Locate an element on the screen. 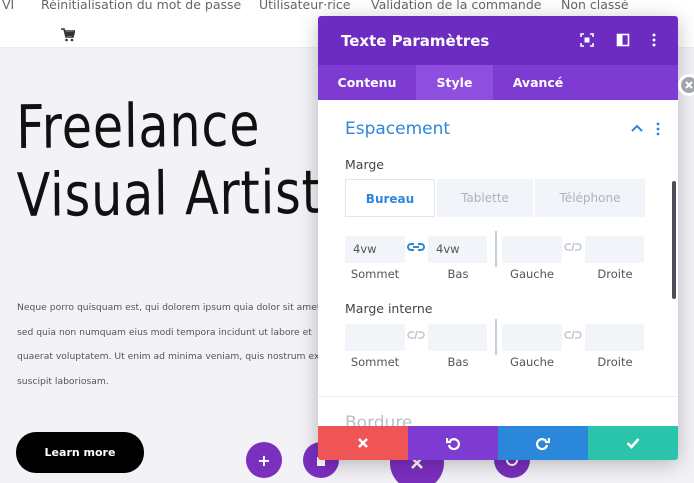  panel-tabs: Contenu Style Avancé is located at coordinates (498, 82).